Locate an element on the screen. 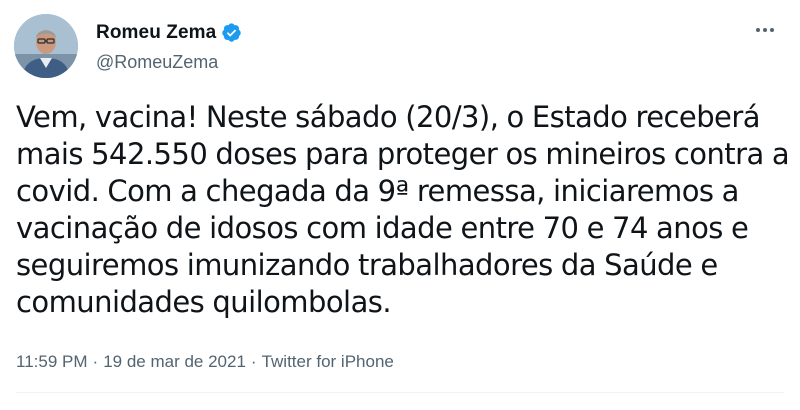 Image resolution: width=800 pixels, height=410 pixels. tweet-header: Romeu Zema @RomeuZema is located at coordinates (128, 46).